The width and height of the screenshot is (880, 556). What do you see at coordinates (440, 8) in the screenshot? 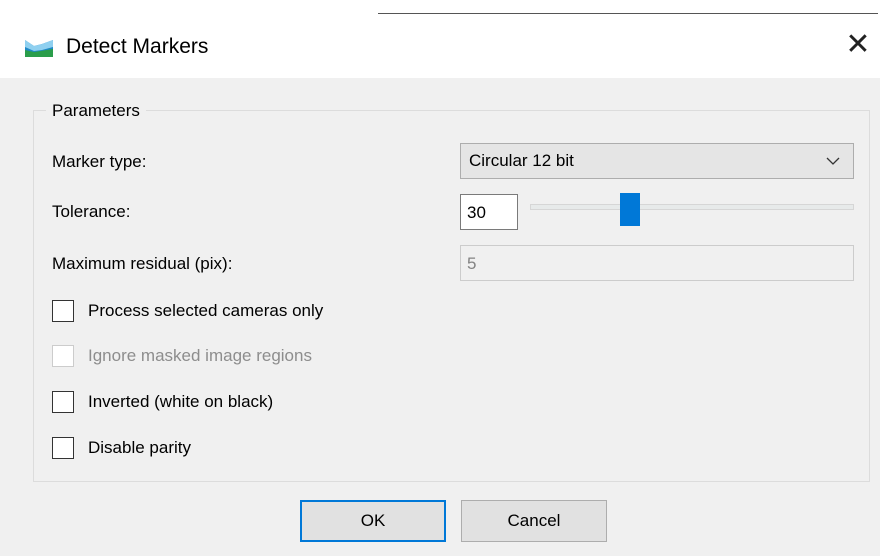
I see `window-top-edge` at bounding box center [440, 8].